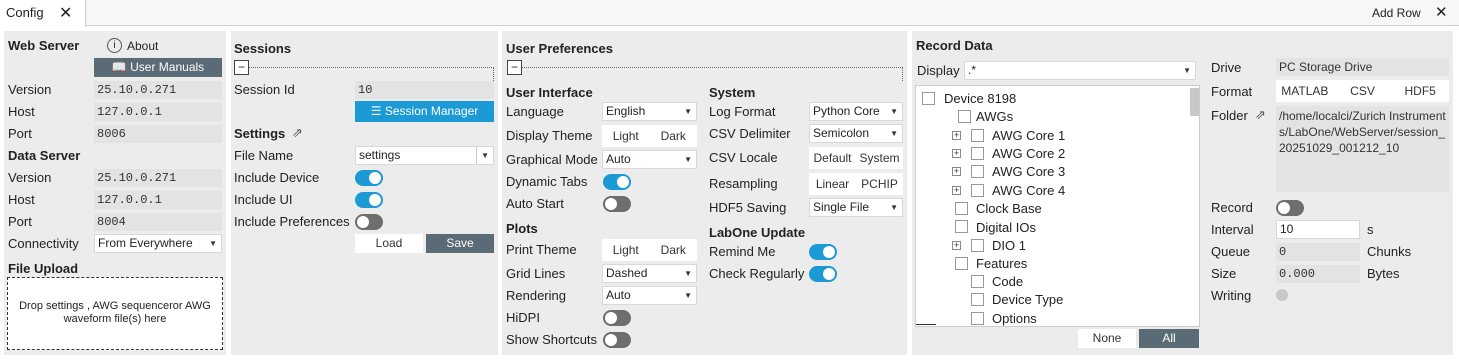  Describe the element at coordinates (43, 13) in the screenshot. I see `tab-config: Config ✕` at that location.